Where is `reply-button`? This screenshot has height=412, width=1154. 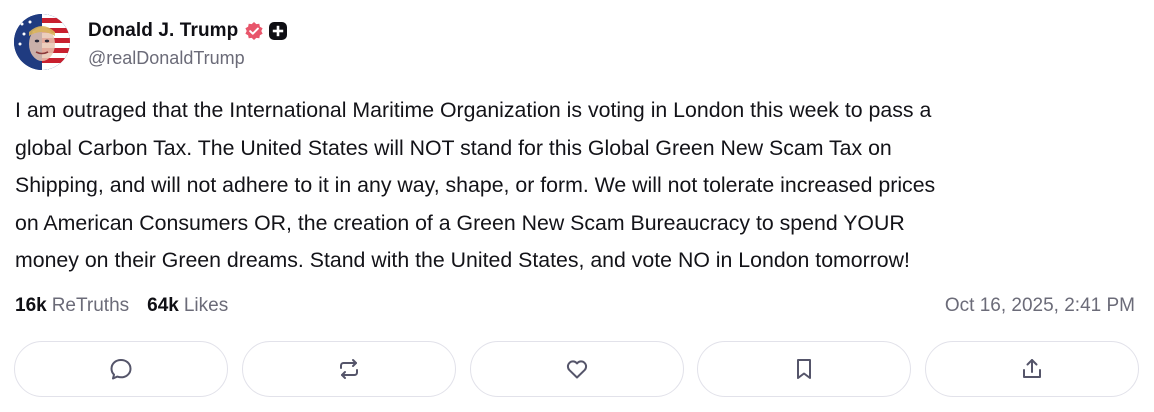
reply-button is located at coordinates (121, 369).